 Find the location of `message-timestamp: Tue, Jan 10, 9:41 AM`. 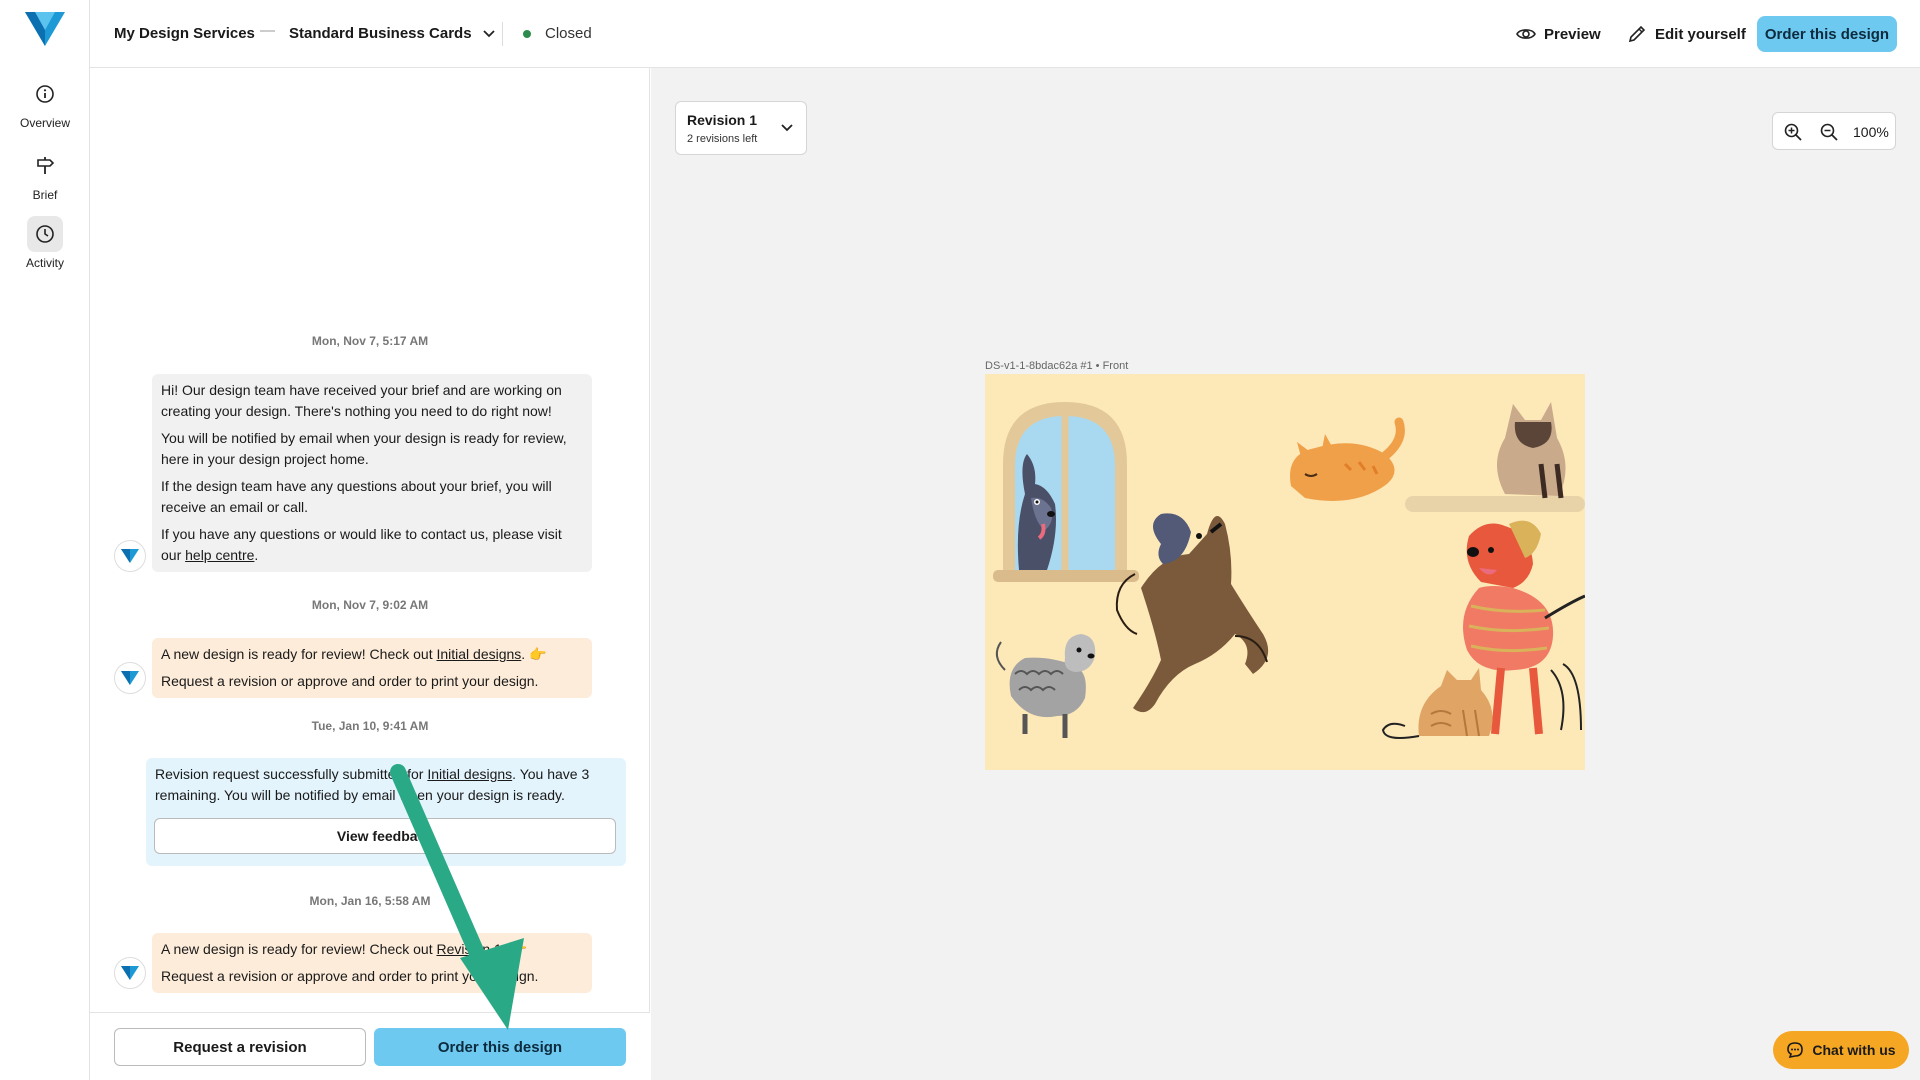

message-timestamp: Tue, Jan 10, 9:41 AM is located at coordinates (370, 726).